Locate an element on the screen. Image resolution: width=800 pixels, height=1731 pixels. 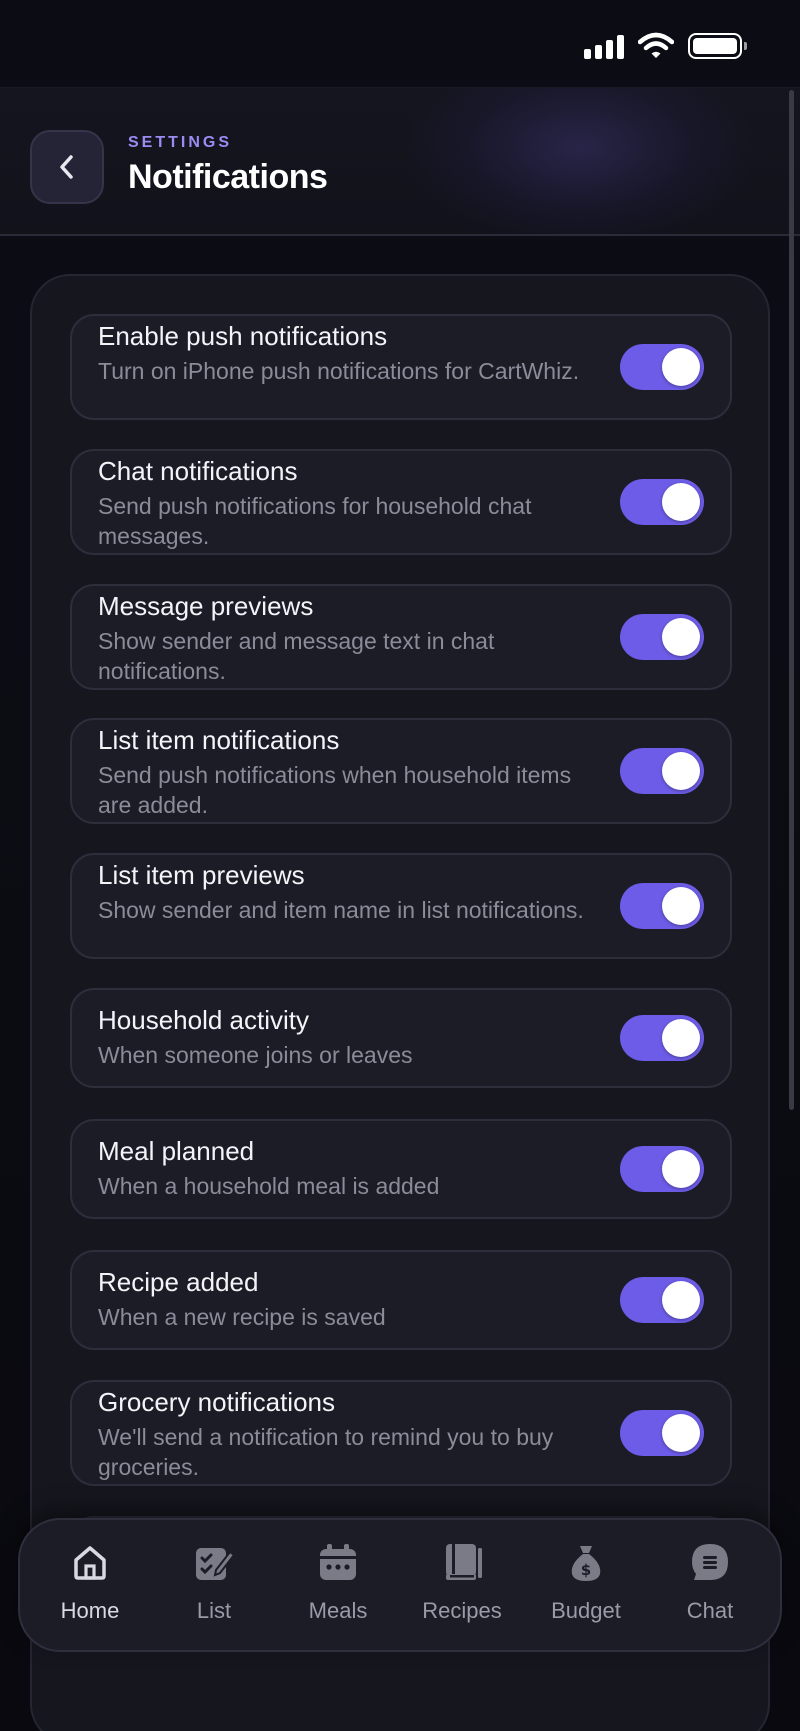
tab-chat: Chat is located at coordinates (710, 1590).